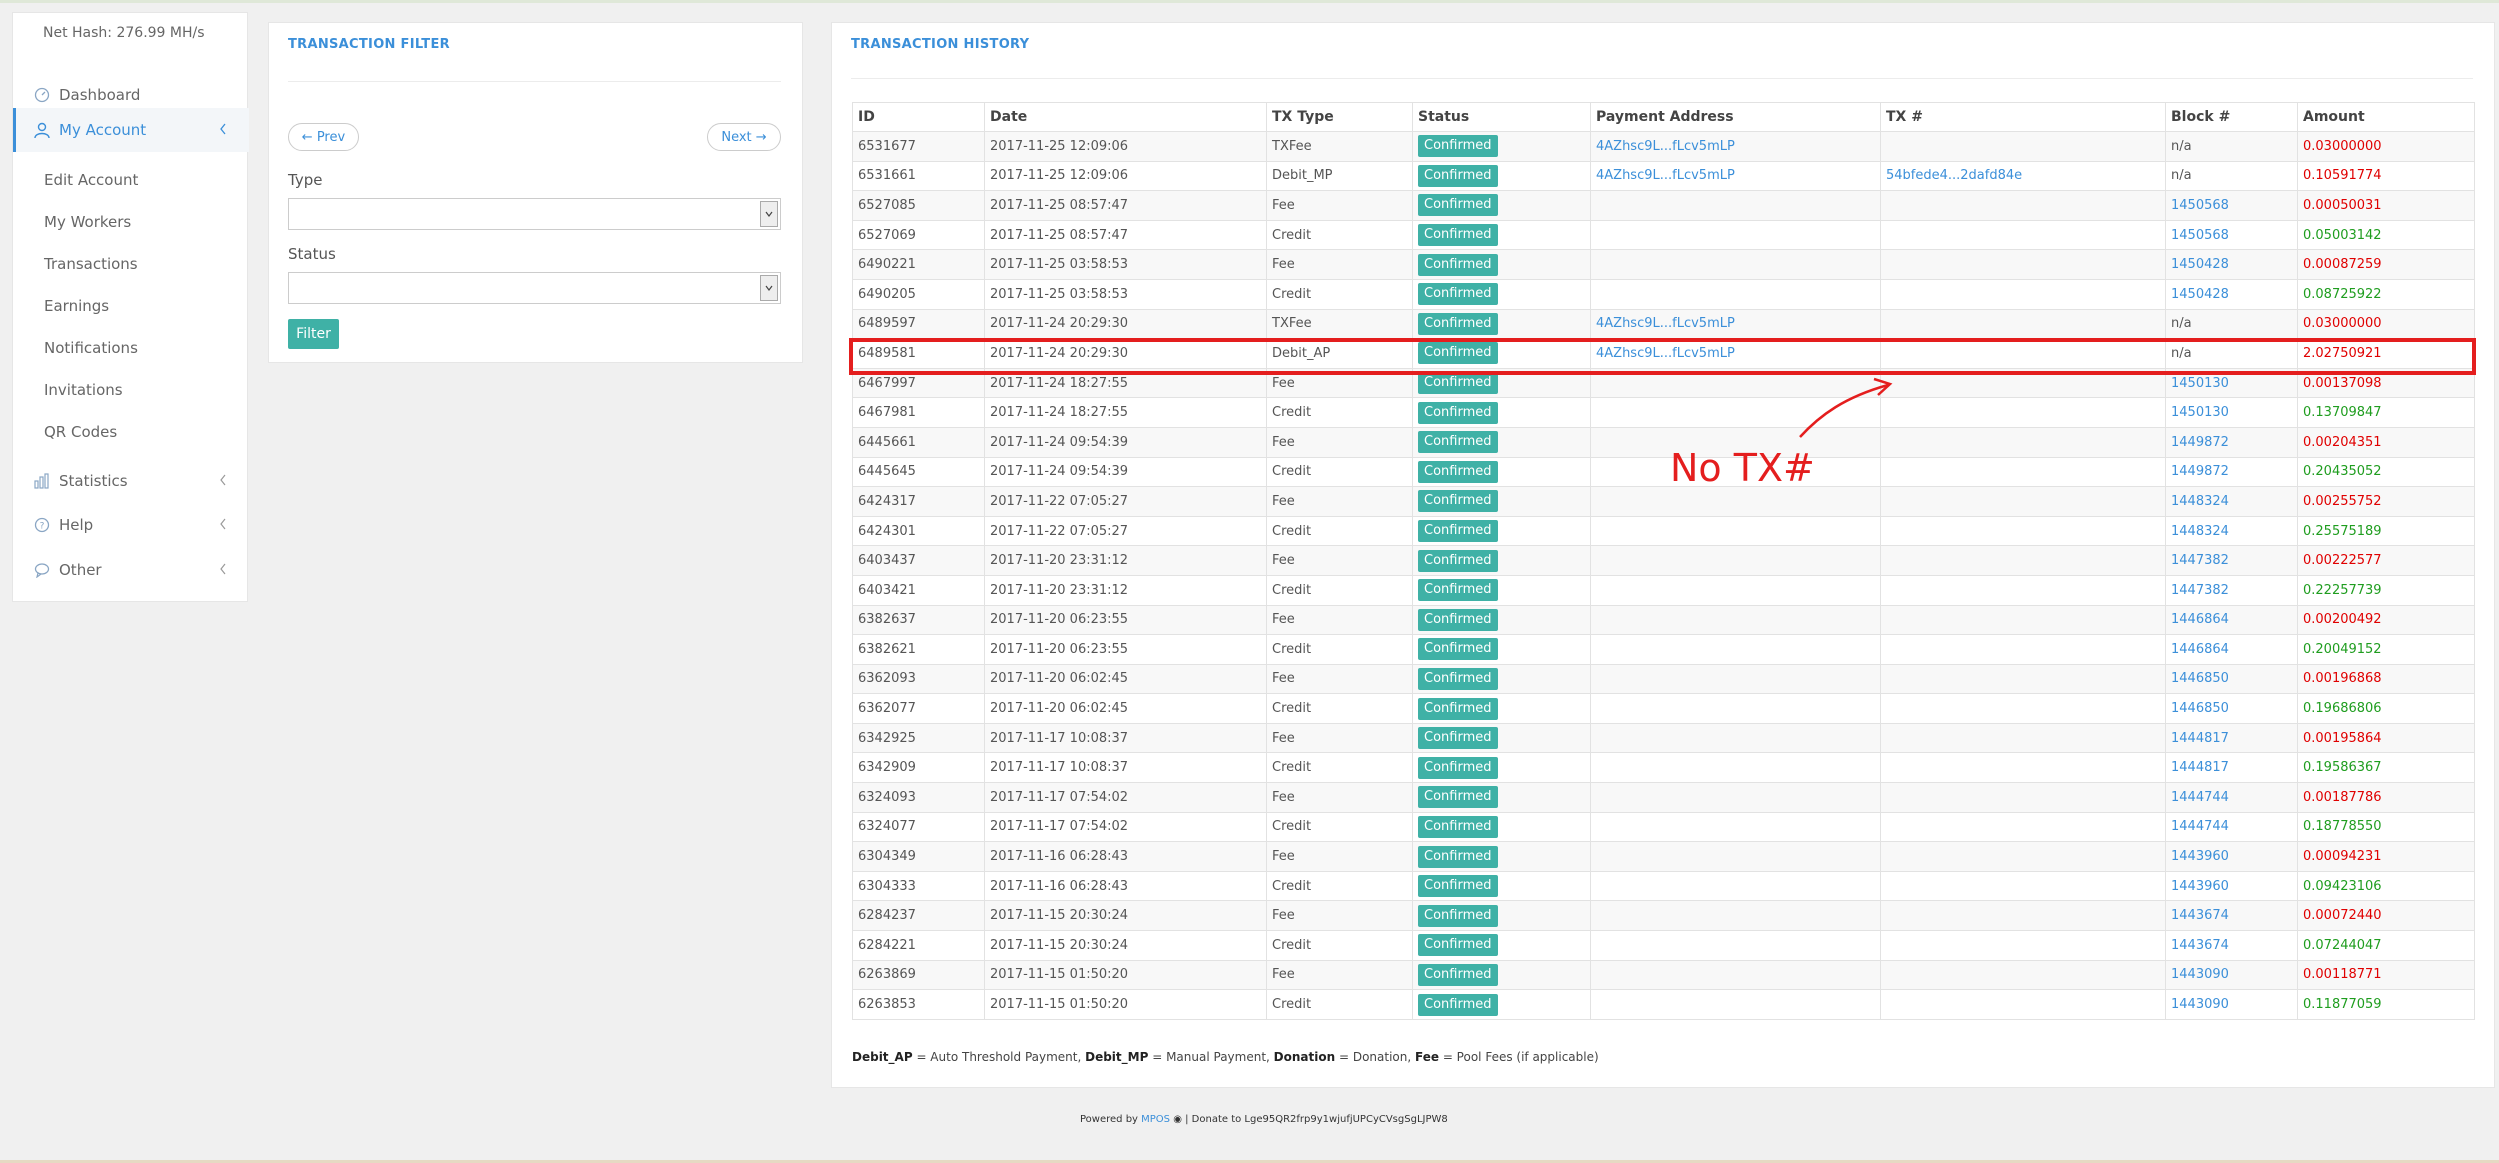 Image resolution: width=2499 pixels, height=1163 pixels. I want to click on column-header-payment-address: Payment Address, so click(1735, 117).